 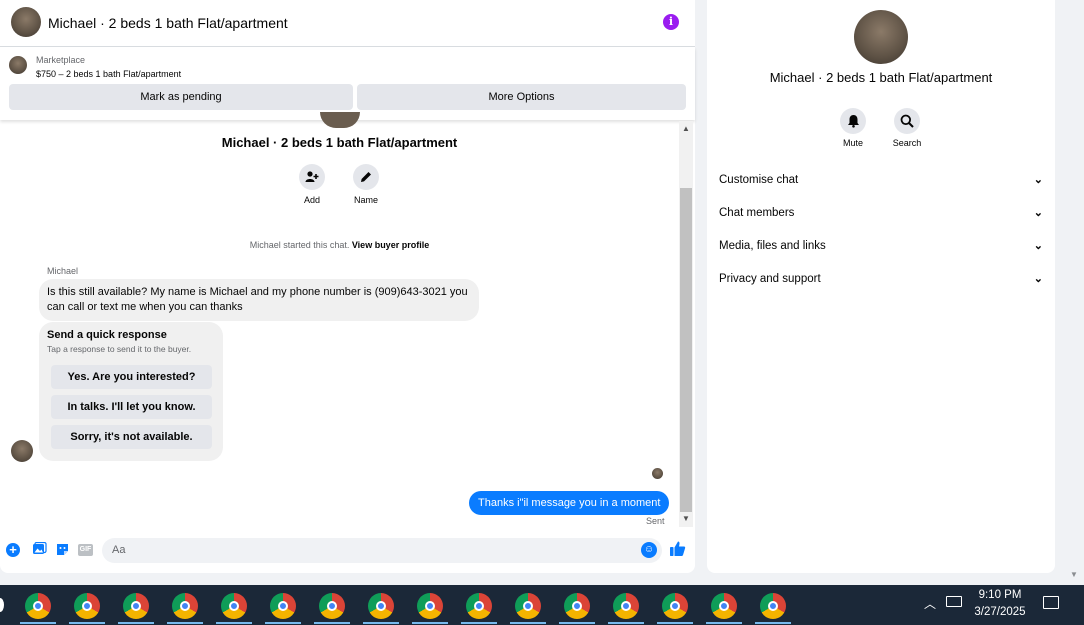 What do you see at coordinates (131, 377) in the screenshot?
I see `quick-response-button: Yes. Are you interested?` at bounding box center [131, 377].